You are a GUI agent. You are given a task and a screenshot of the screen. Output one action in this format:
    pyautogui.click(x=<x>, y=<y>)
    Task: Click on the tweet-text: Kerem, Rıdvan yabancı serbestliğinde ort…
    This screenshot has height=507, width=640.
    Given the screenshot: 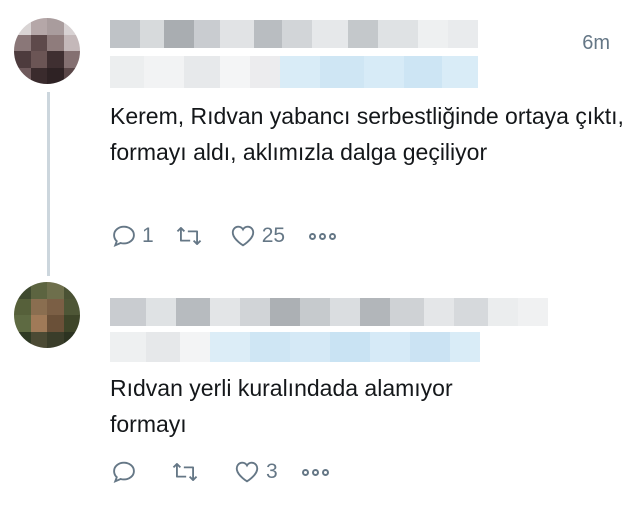 What is the action you would take?
    pyautogui.click(x=367, y=134)
    